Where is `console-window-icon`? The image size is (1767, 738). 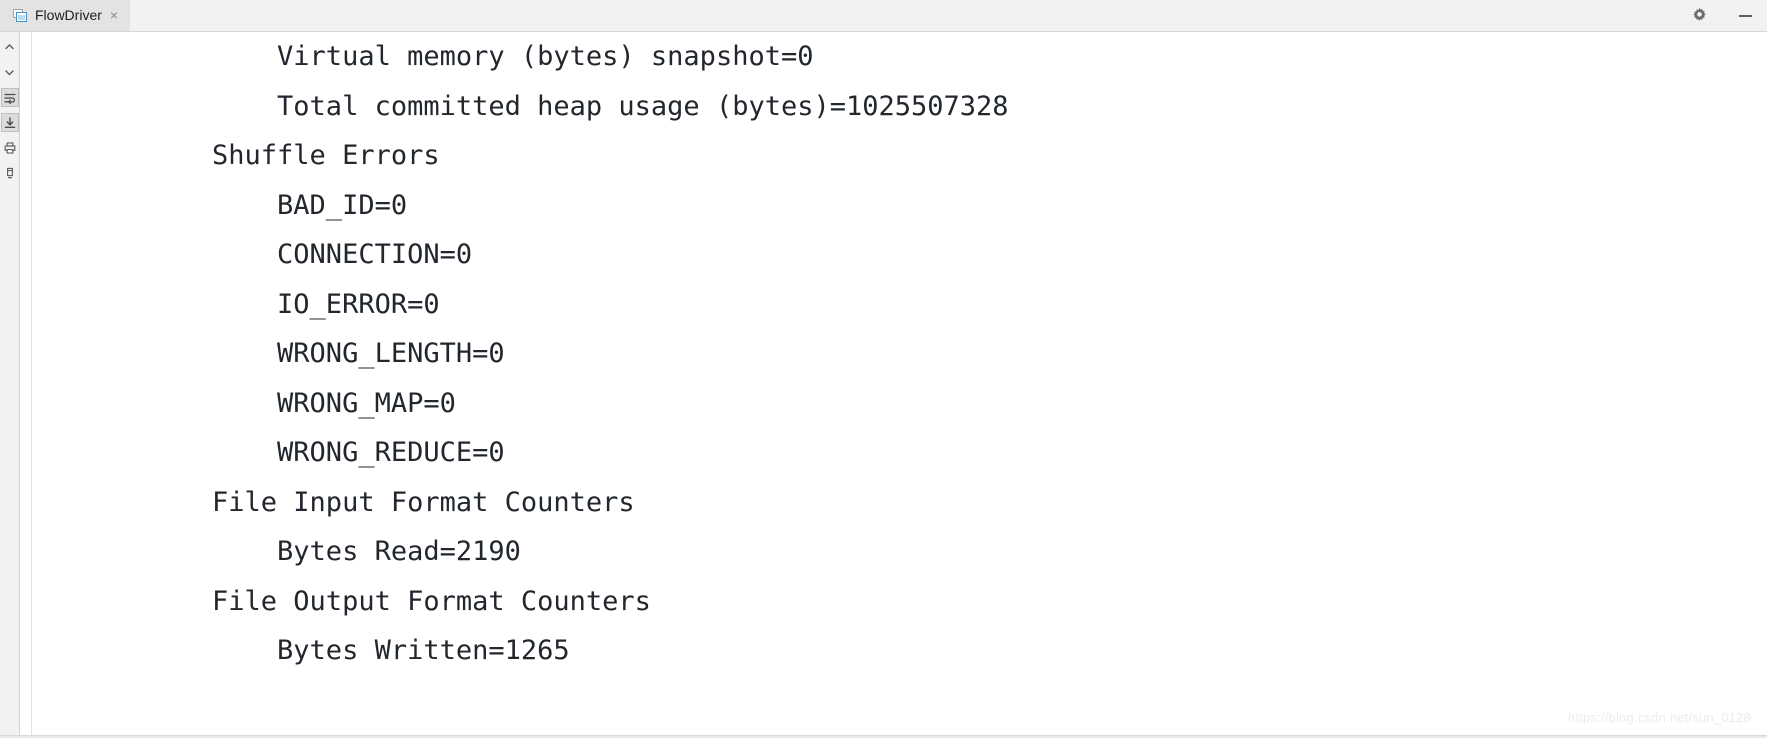
console-window-icon is located at coordinates (20, 15).